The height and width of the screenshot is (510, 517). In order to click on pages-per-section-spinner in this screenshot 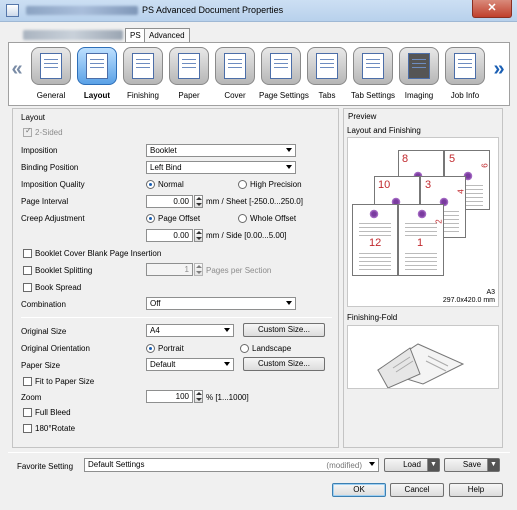, I will do `click(198, 269)`.